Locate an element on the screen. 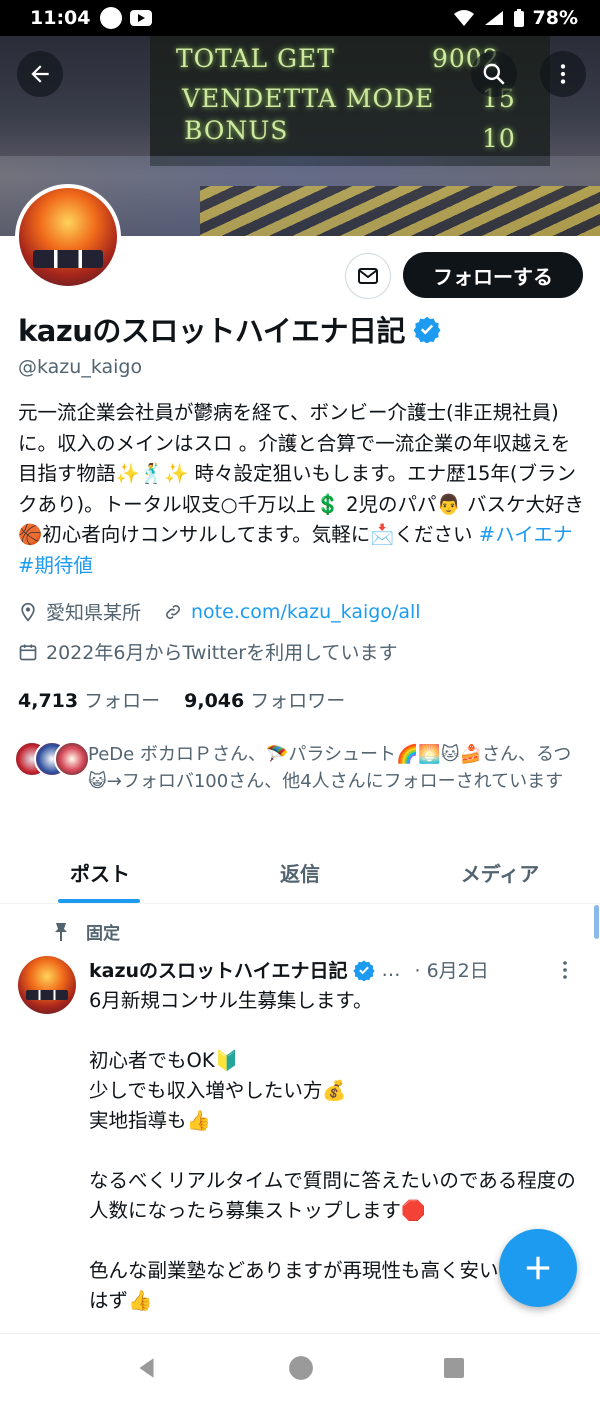 The width and height of the screenshot is (600, 1401). message-button is located at coordinates (368, 276).